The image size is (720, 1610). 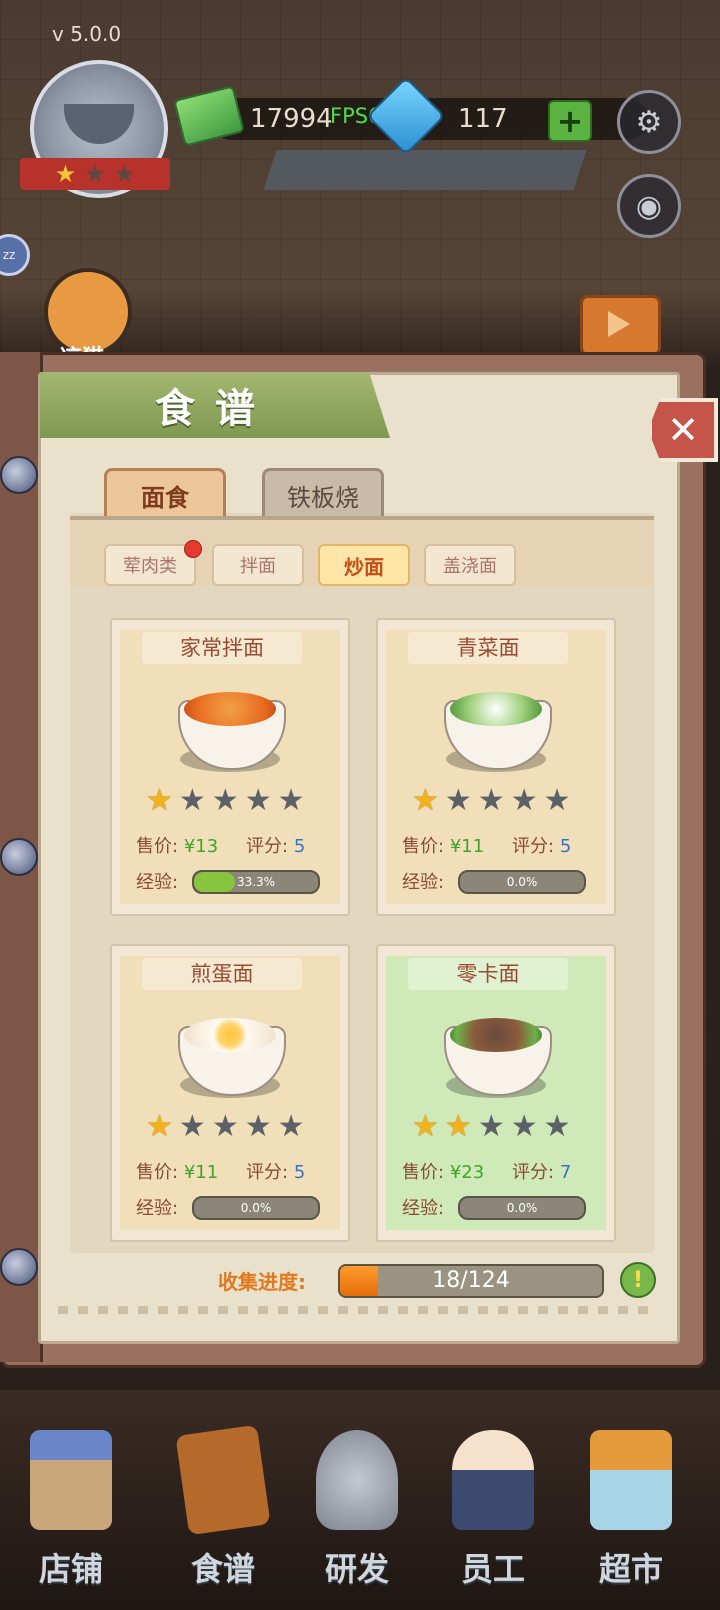 What do you see at coordinates (99, 124) in the screenshot?
I see `bowl-icon` at bounding box center [99, 124].